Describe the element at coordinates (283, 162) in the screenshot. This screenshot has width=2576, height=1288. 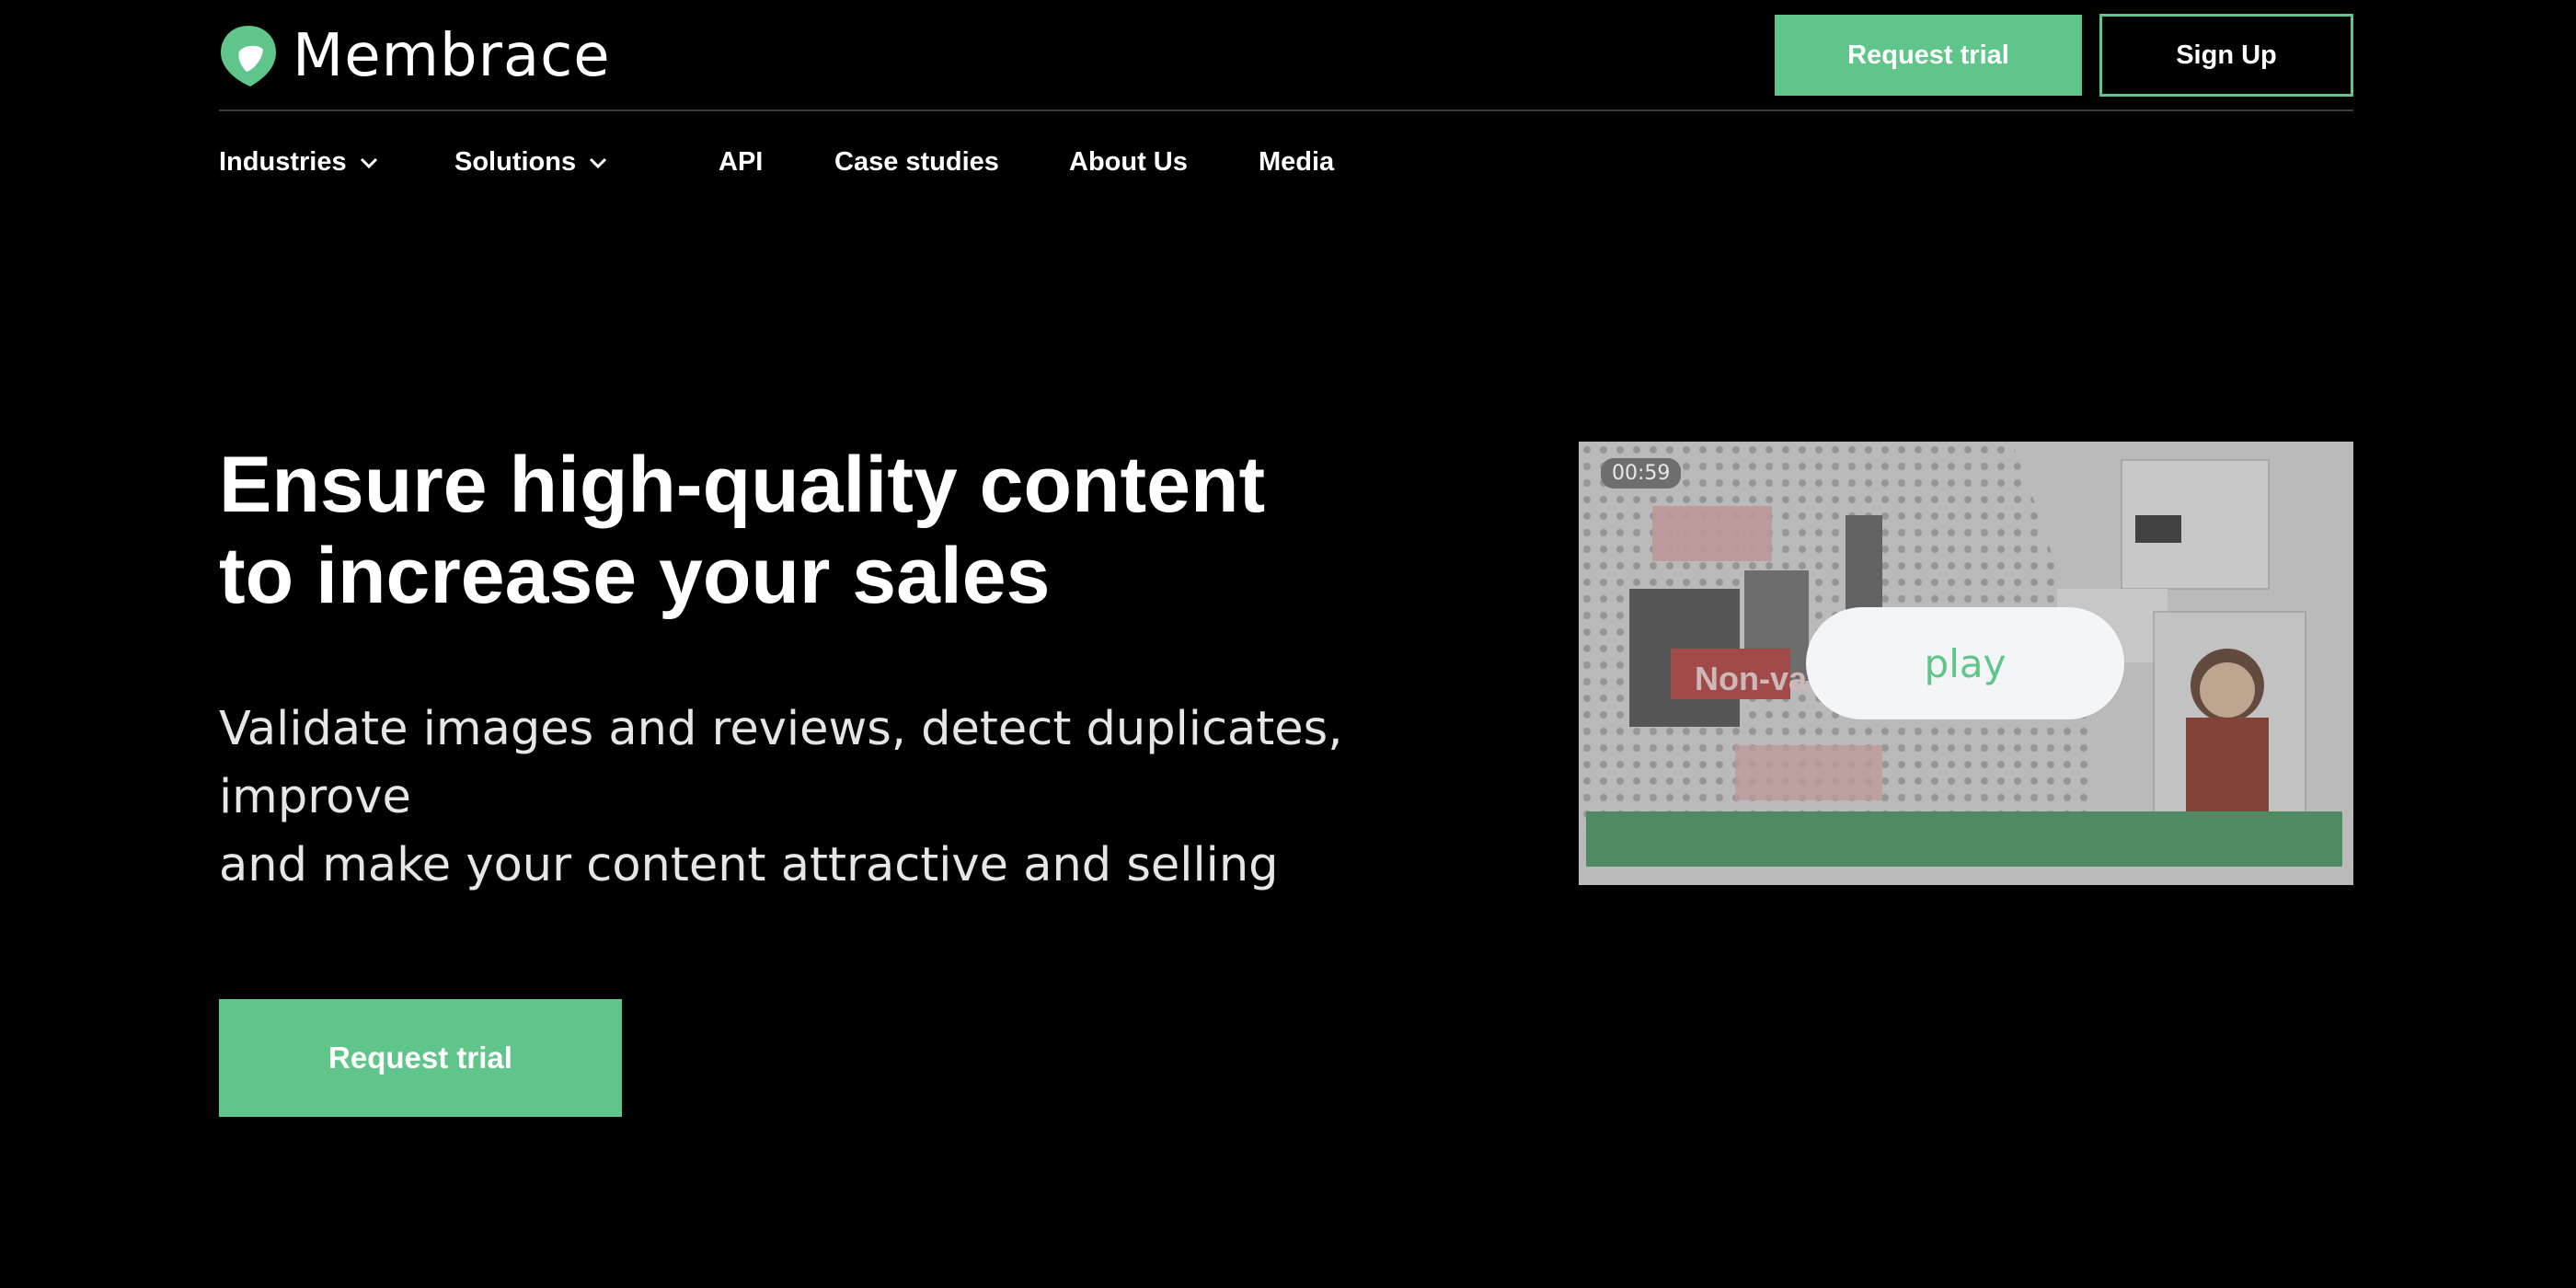
I see `nav-item-label: Industries` at that location.